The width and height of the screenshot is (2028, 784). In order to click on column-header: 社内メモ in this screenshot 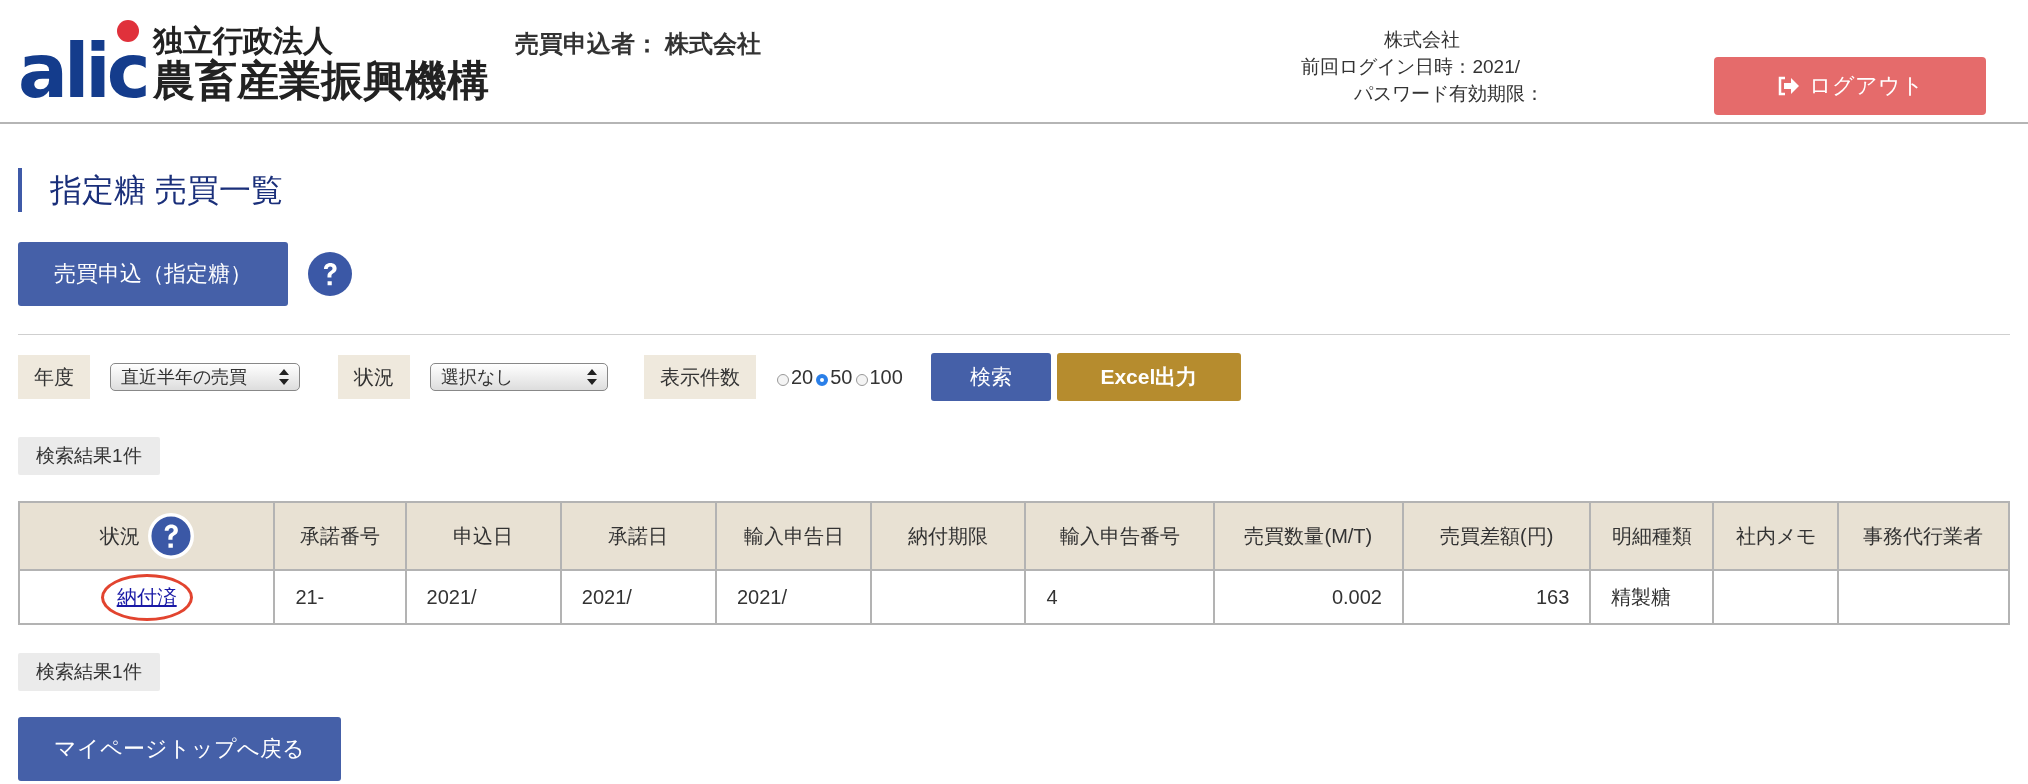, I will do `click(1775, 536)`.